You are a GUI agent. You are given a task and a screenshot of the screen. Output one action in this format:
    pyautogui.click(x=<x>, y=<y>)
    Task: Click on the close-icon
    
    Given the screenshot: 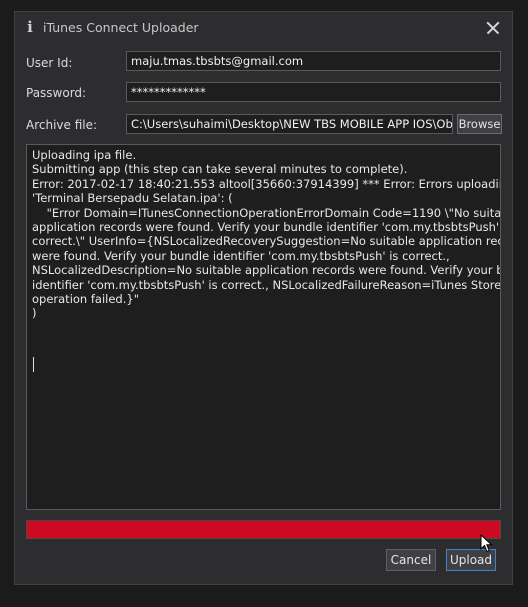 What is the action you would take?
    pyautogui.click(x=493, y=28)
    